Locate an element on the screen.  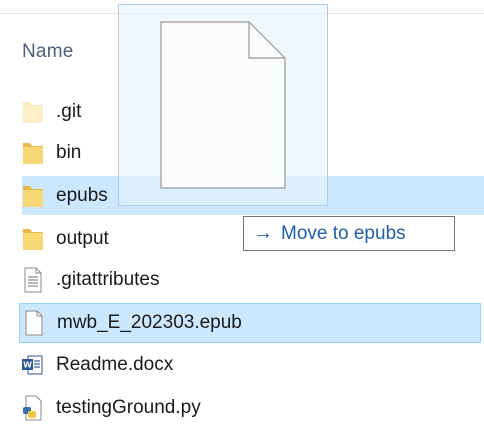
arrow-right-icon: → is located at coordinates (263, 233).